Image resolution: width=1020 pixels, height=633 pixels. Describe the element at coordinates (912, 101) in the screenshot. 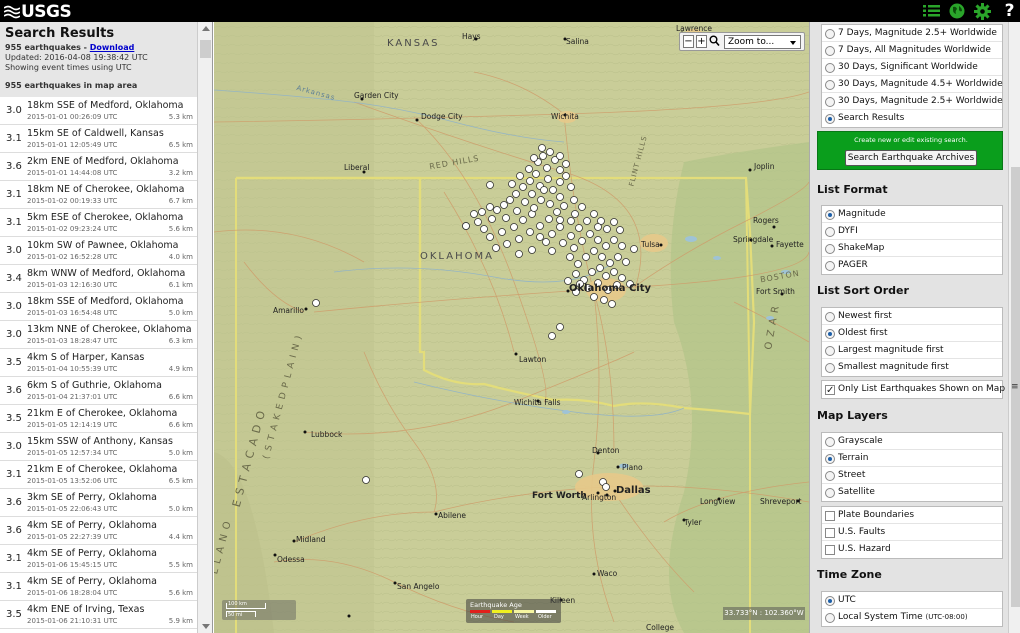

I see `feed-option: 30 Days, Magnitude 2.5+ Worldwide` at that location.